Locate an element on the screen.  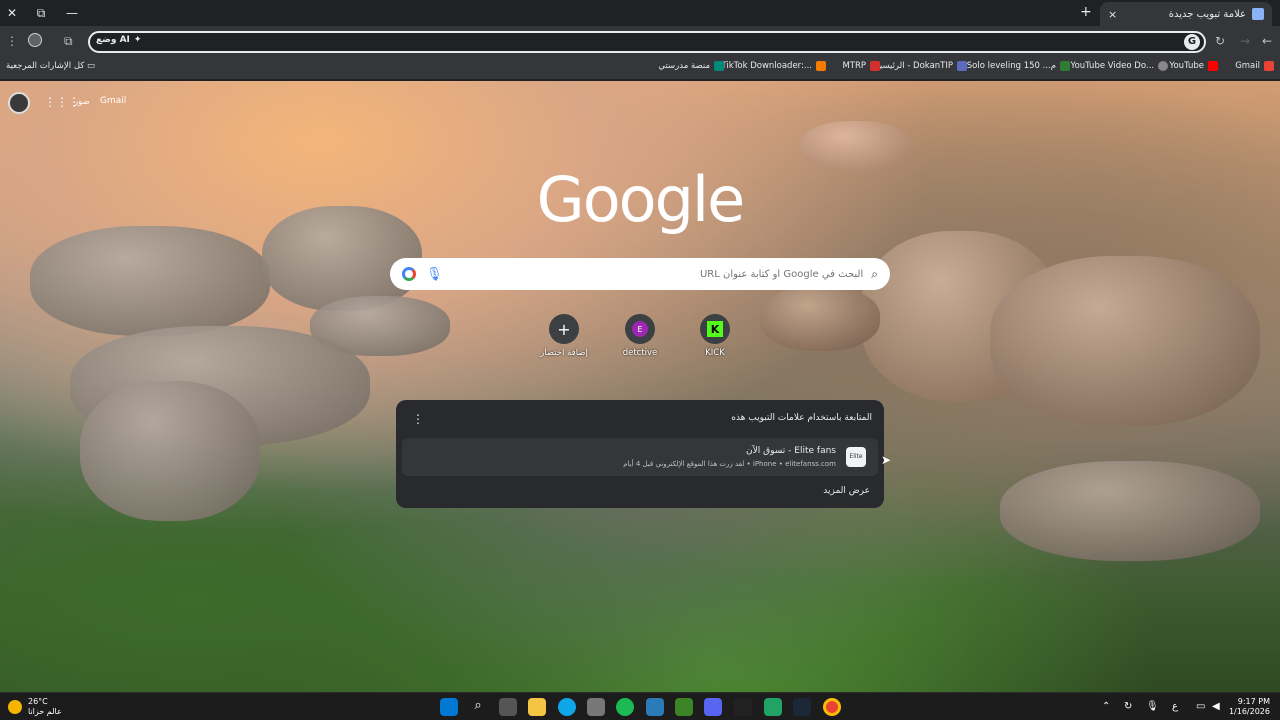
new-tab-icon is located at coordinates (1258, 14).